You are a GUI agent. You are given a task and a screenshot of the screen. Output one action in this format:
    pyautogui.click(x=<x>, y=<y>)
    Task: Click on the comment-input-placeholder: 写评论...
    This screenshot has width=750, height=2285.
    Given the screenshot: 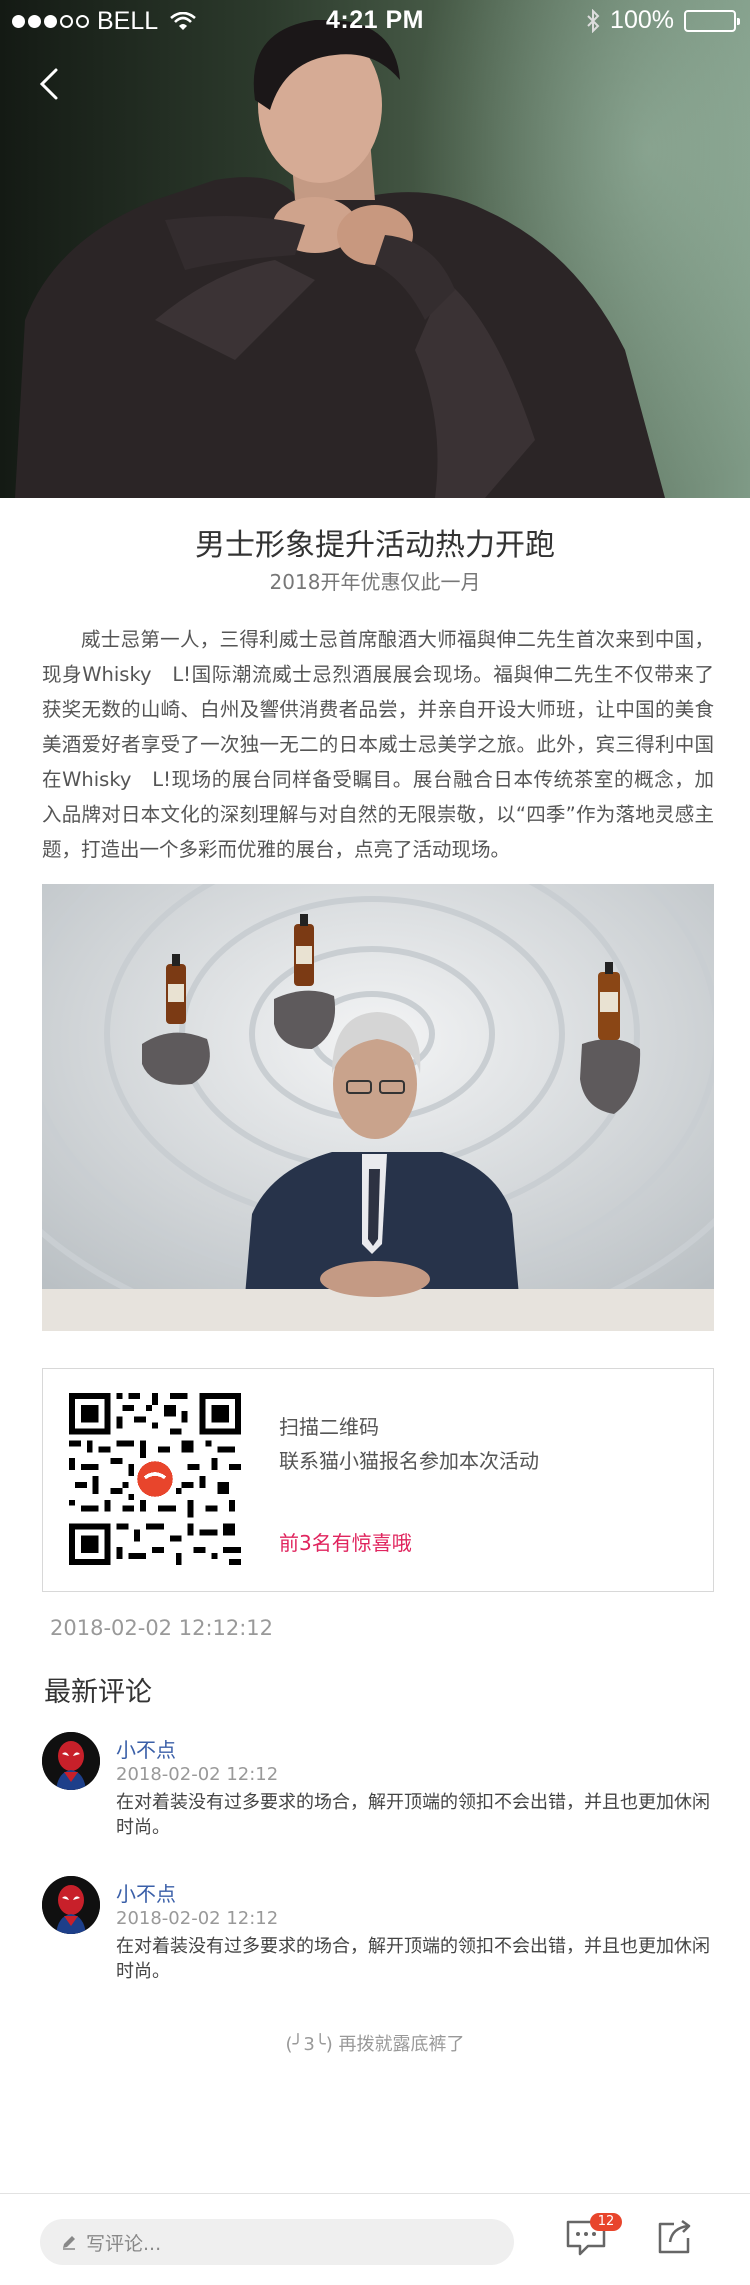 What is the action you would take?
    pyautogui.click(x=124, y=2243)
    